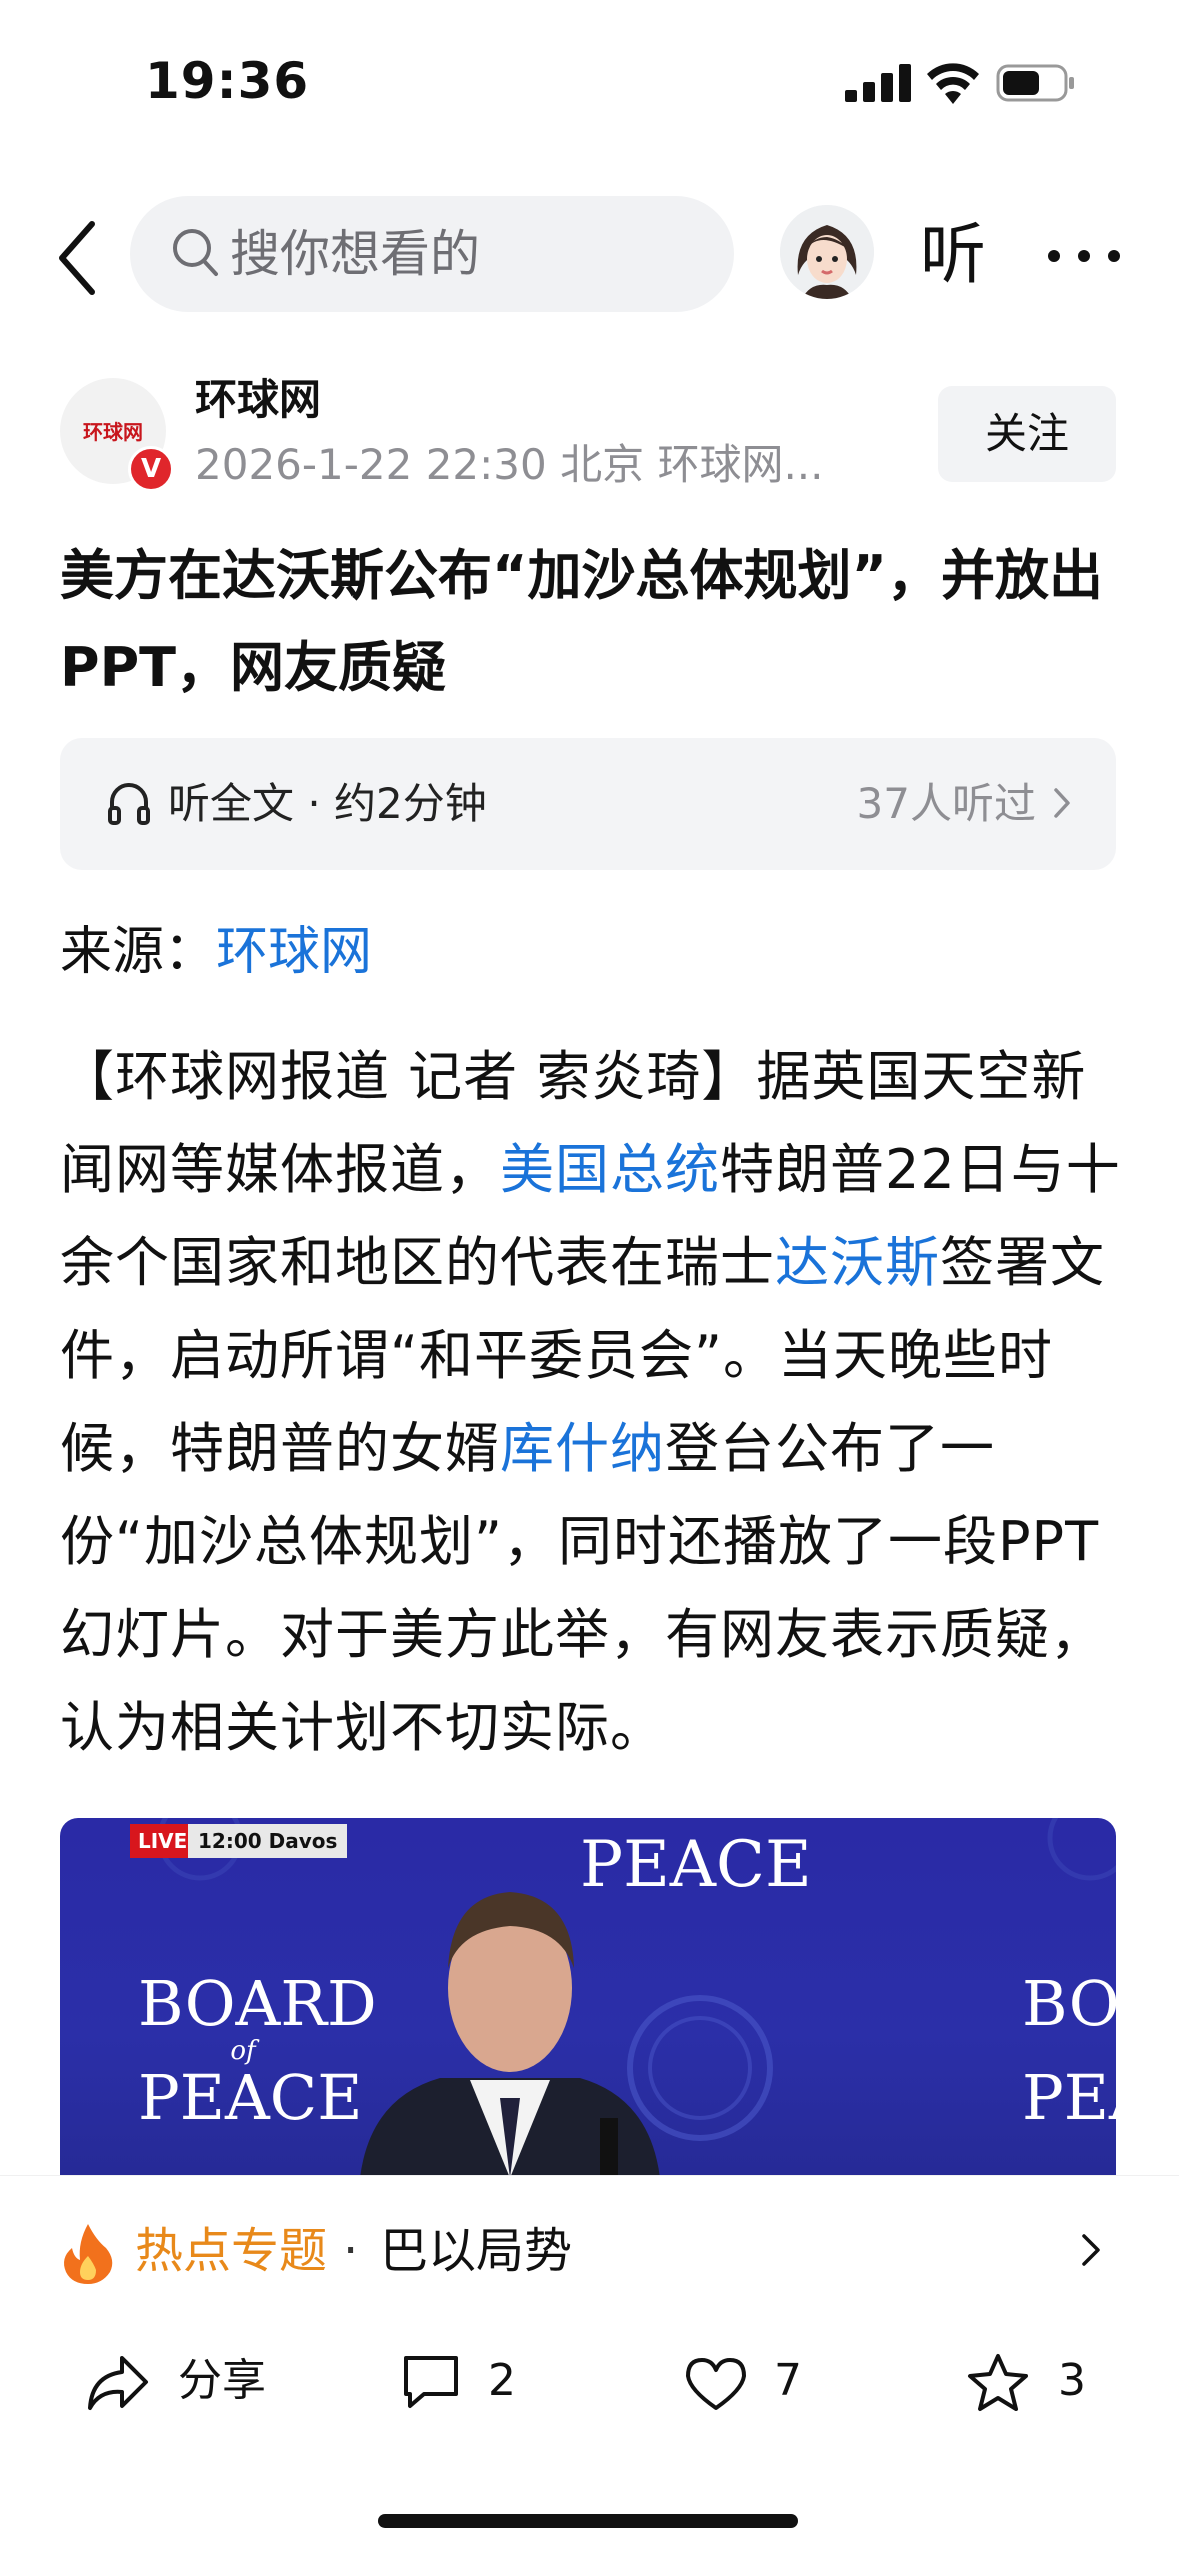  What do you see at coordinates (151, 469) in the screenshot?
I see `verified-badge-icon: V` at bounding box center [151, 469].